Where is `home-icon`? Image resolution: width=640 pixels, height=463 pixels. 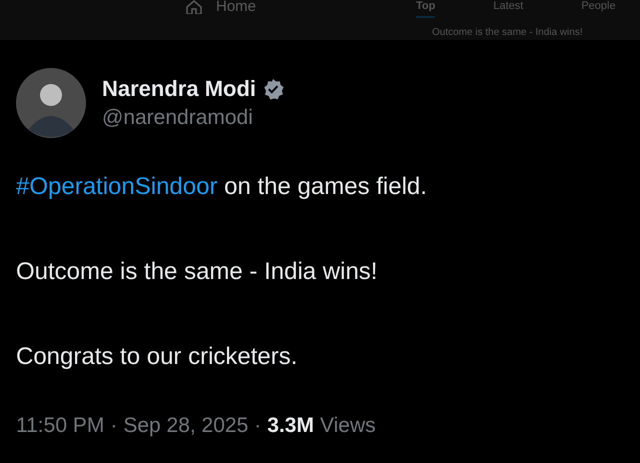 home-icon is located at coordinates (194, 7).